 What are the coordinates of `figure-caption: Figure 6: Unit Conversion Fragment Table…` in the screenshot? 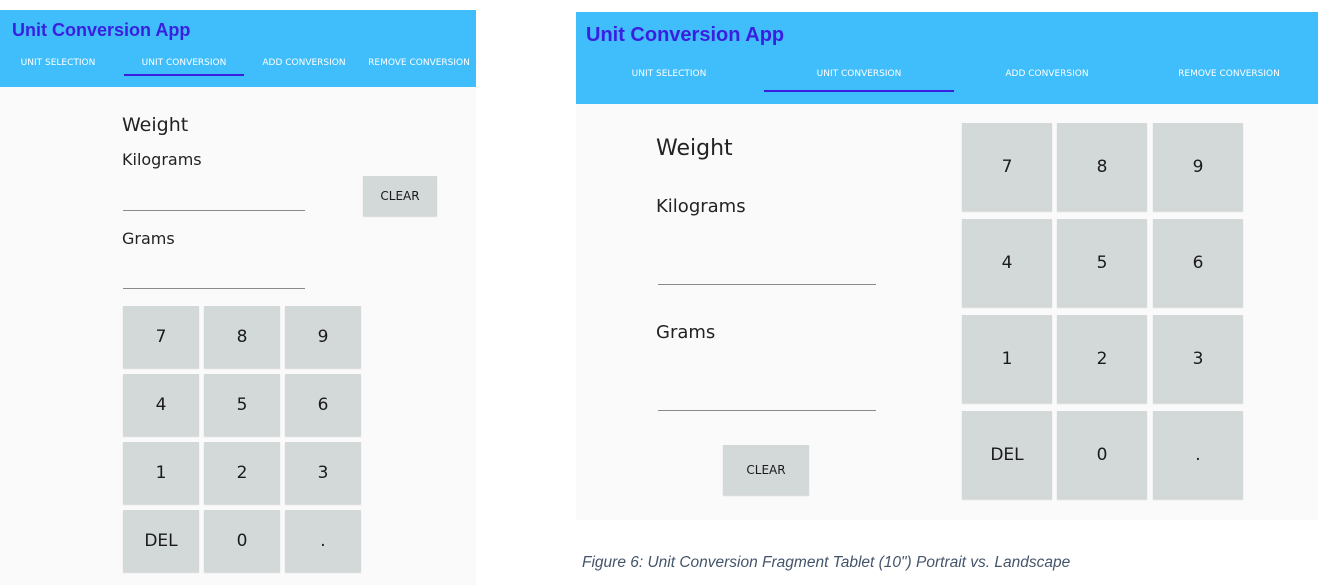 It's located at (826, 562).